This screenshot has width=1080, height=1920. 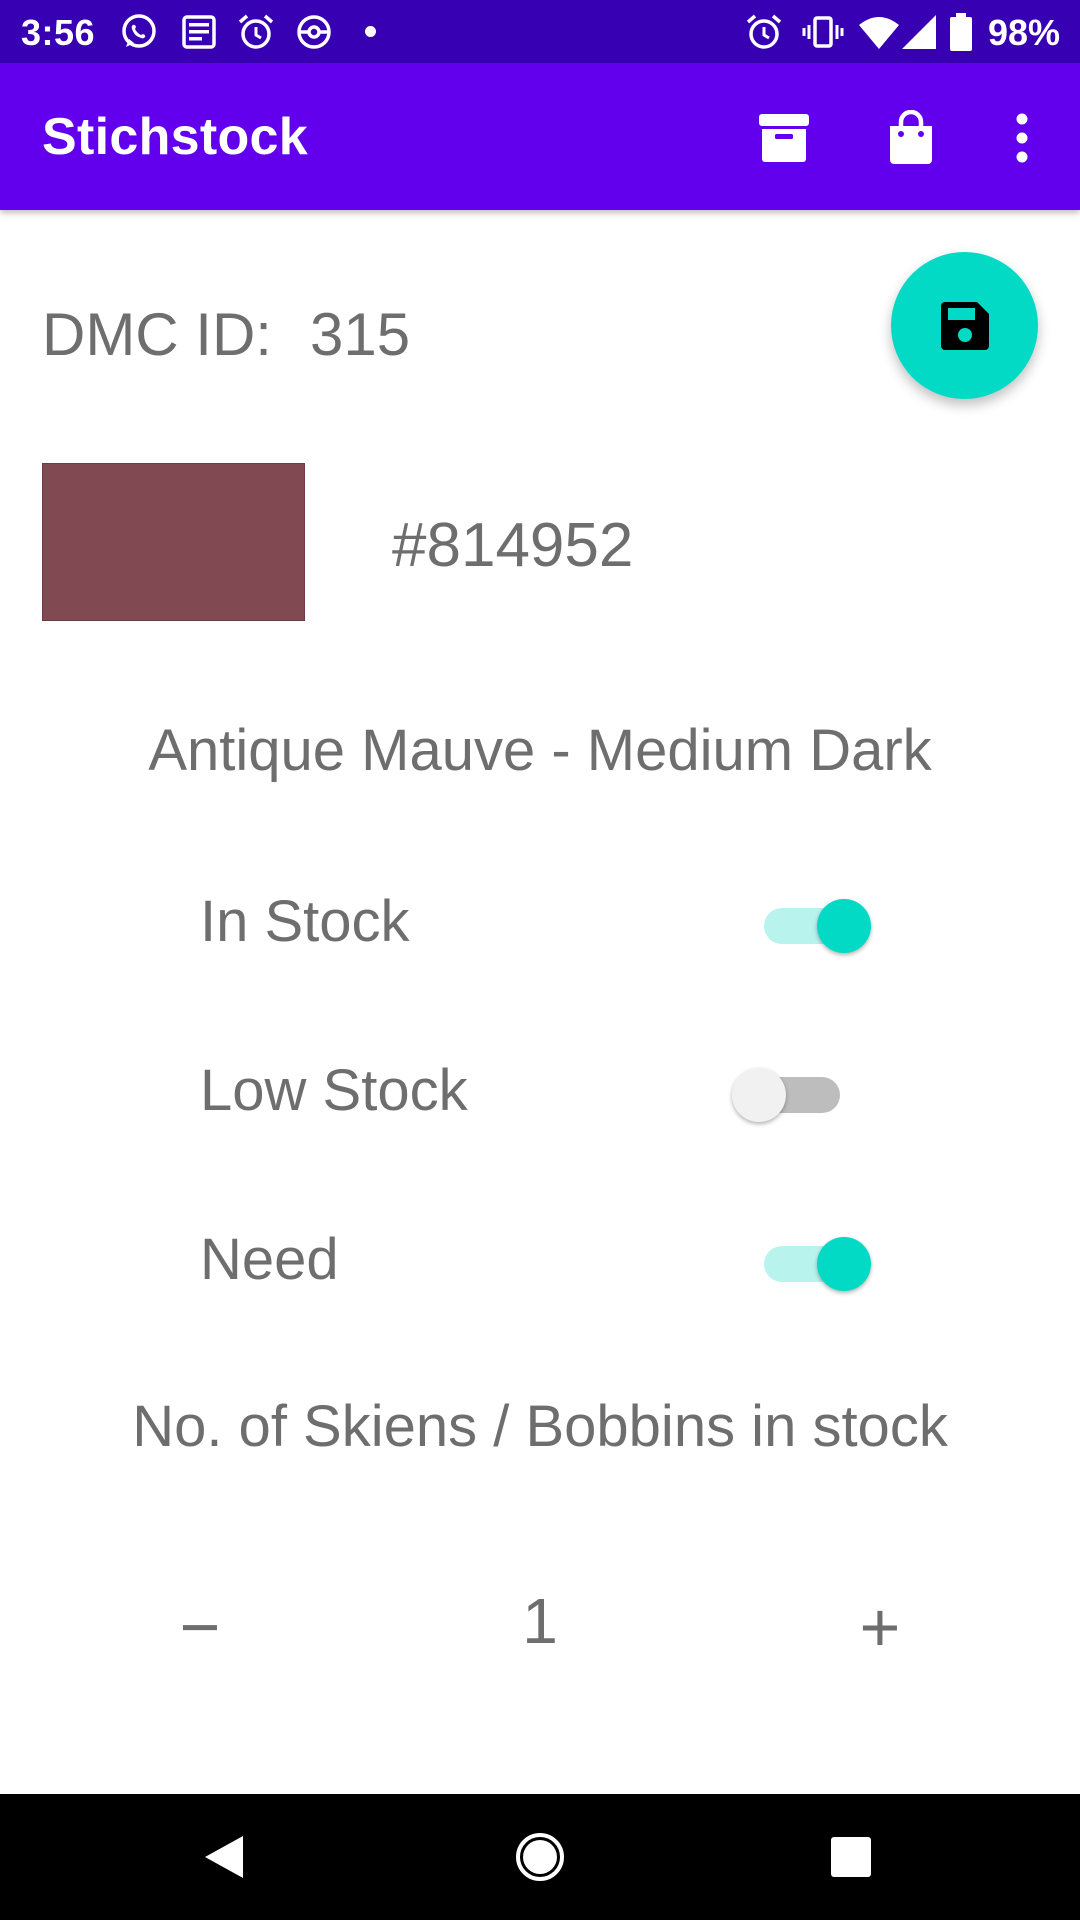 What do you see at coordinates (540, 1426) in the screenshot?
I see `skeins-label: No. of Skiens / Bobbins in stock` at bounding box center [540, 1426].